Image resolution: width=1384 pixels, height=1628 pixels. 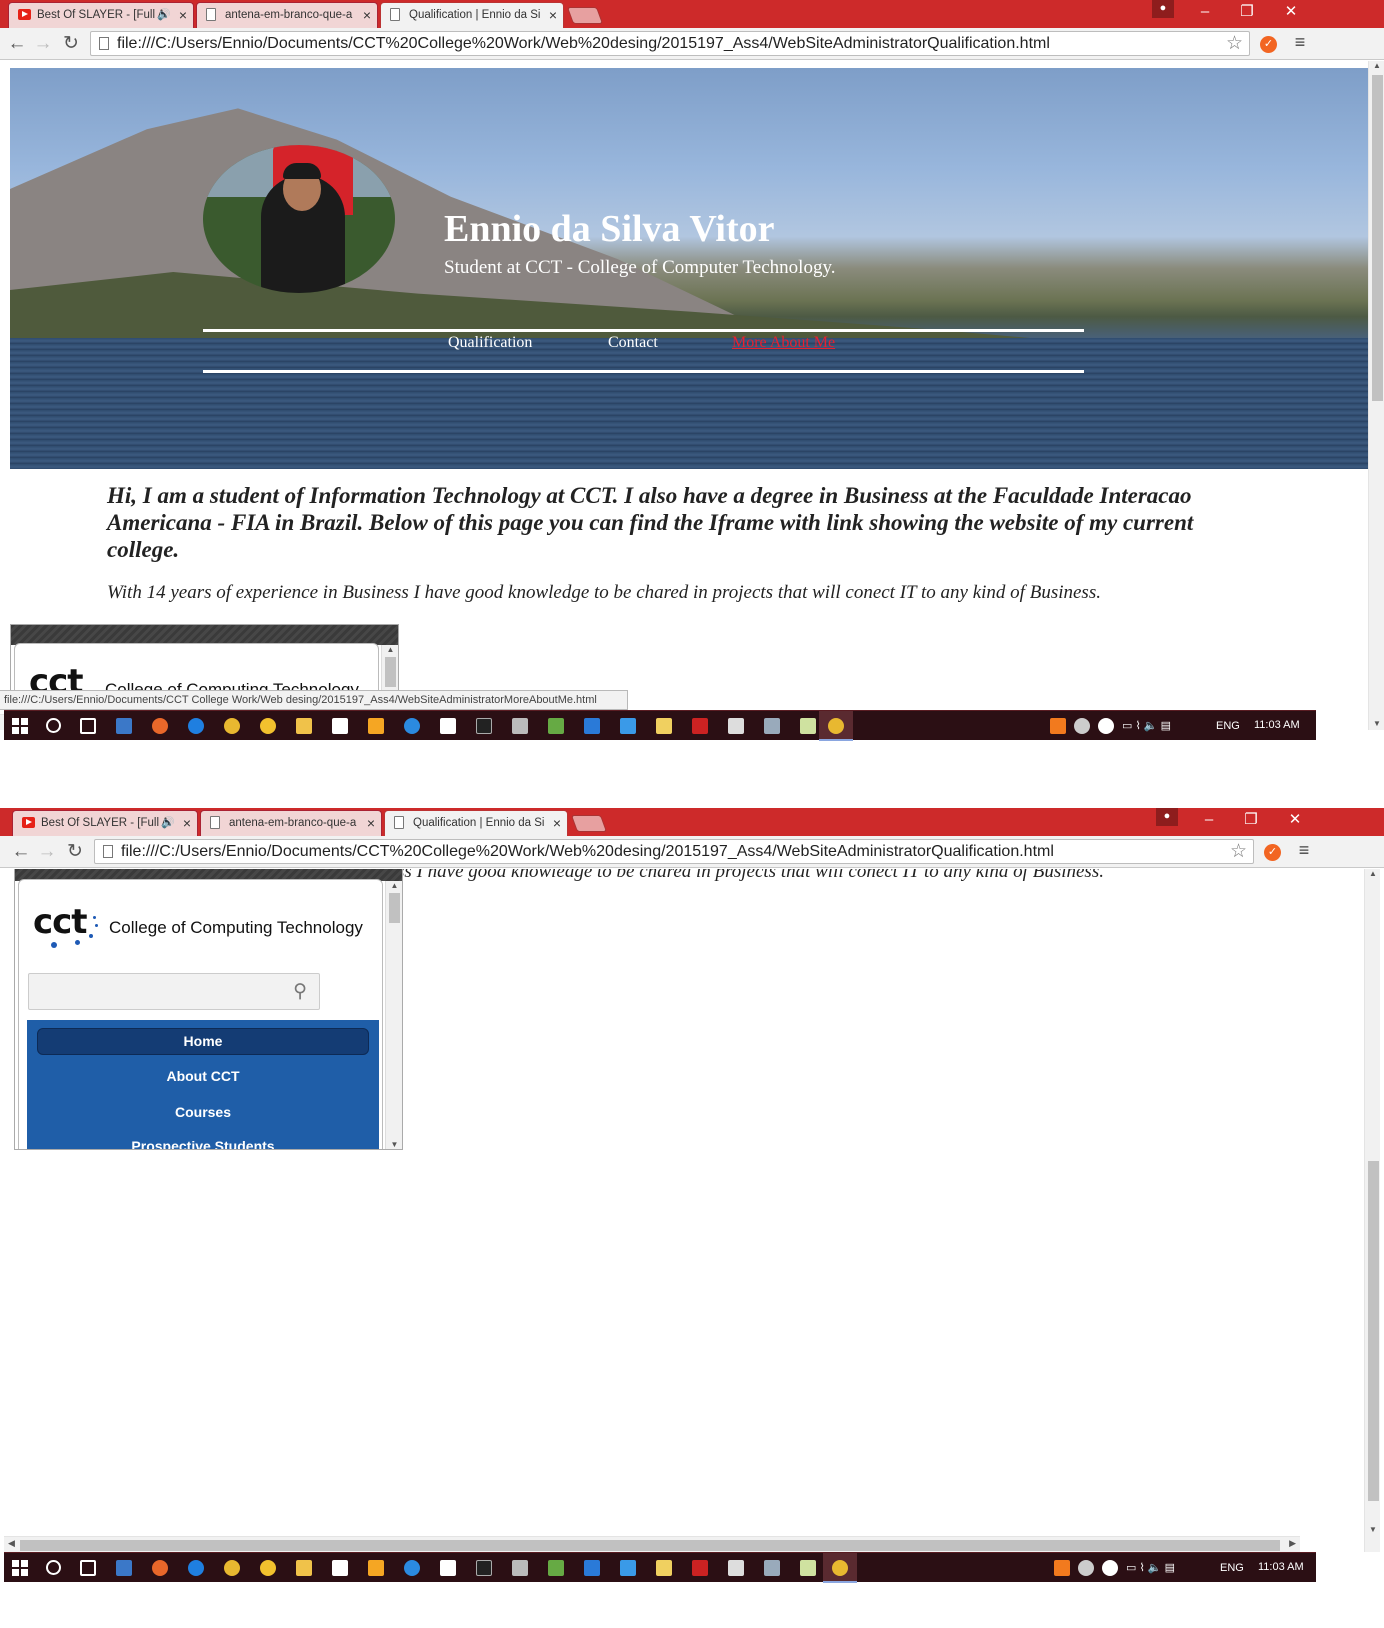 What do you see at coordinates (589, 823) in the screenshot?
I see `new-tab-button` at bounding box center [589, 823].